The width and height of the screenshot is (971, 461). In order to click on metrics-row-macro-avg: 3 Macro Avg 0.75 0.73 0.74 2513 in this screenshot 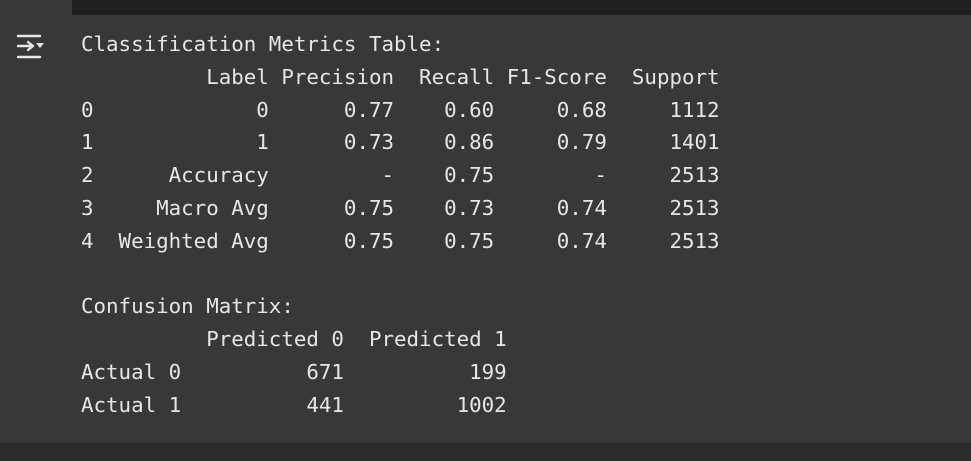, I will do `click(400, 207)`.